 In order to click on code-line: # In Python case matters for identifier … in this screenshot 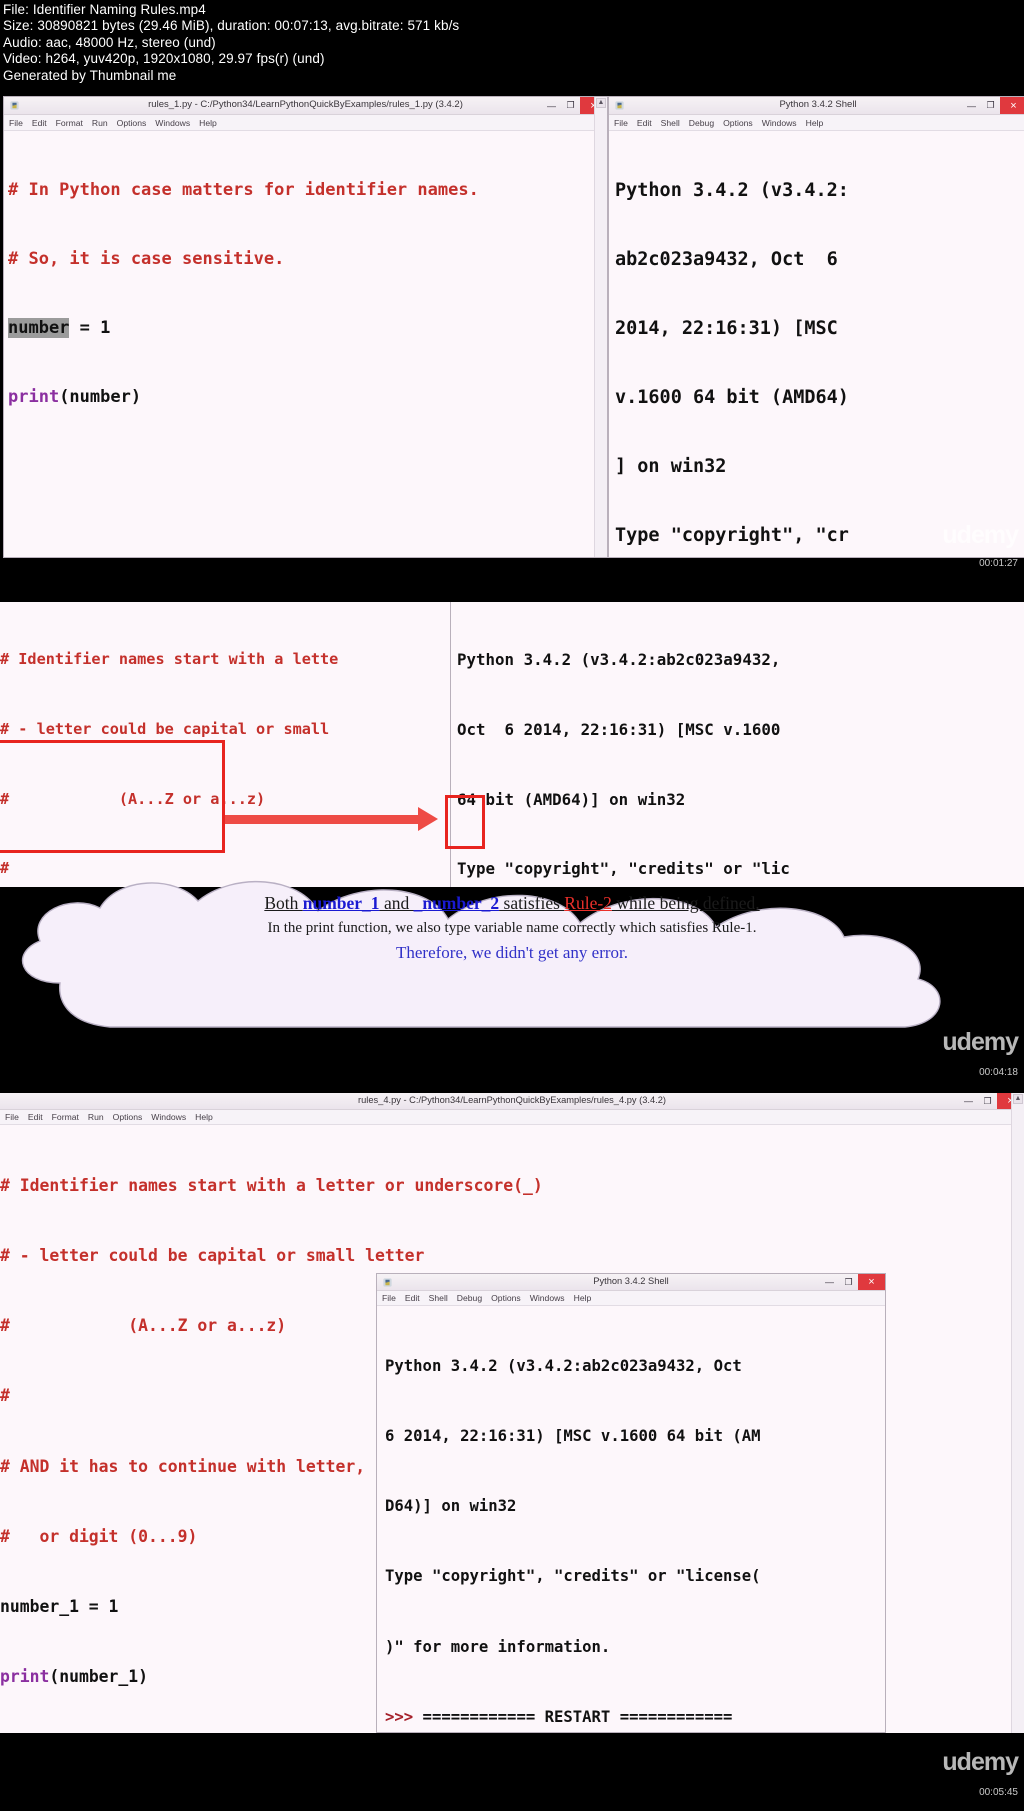, I will do `click(243, 190)`.